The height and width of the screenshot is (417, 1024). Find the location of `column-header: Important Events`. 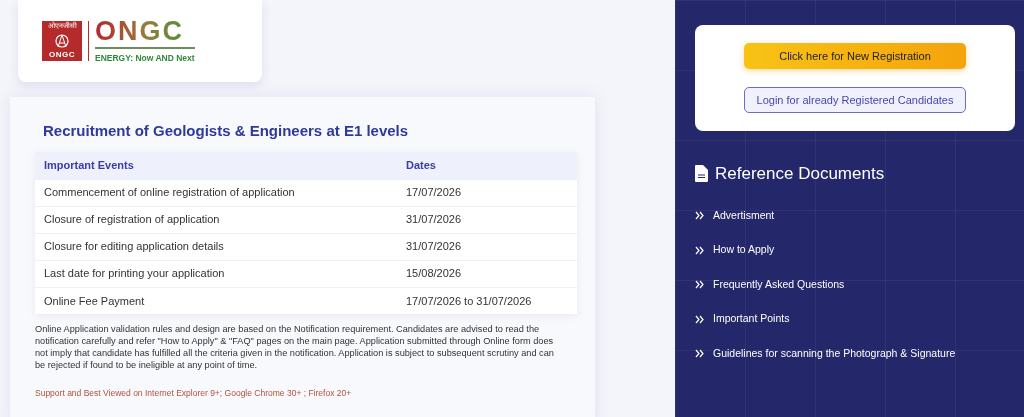

column-header: Important Events is located at coordinates (216, 165).